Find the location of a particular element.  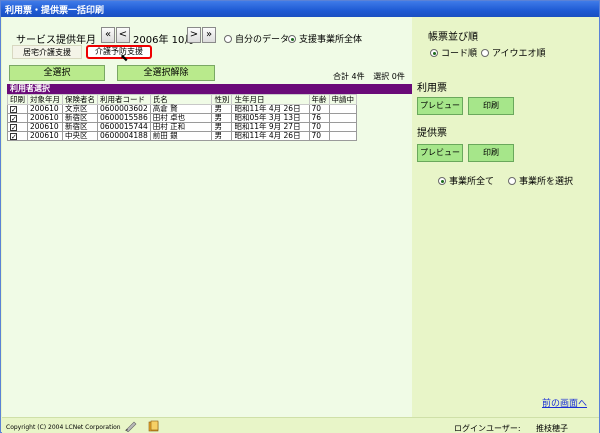

copyright-text: Copyright (C) 2004 LCNet Corporation is located at coordinates (63, 427).